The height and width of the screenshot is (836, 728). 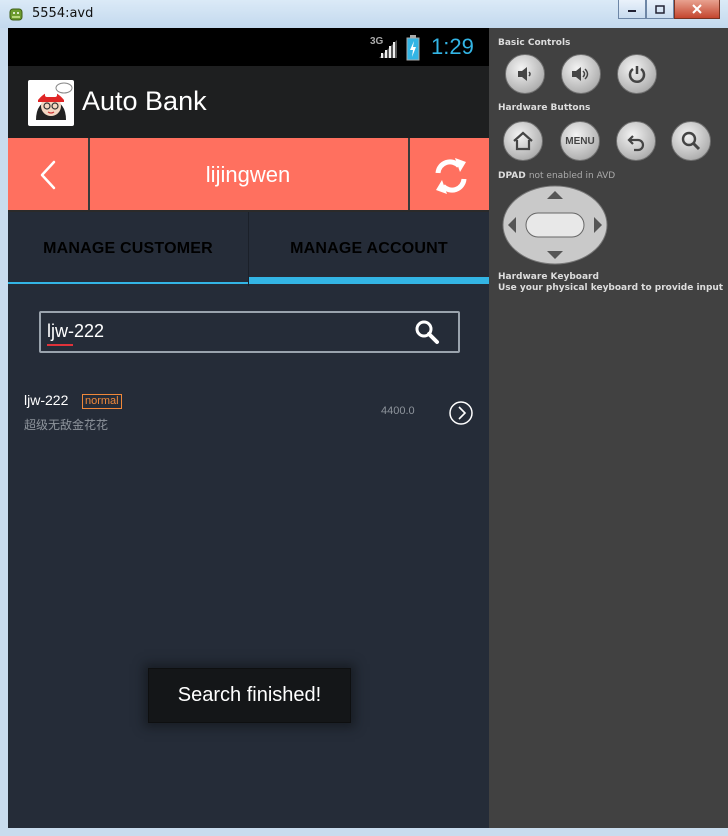 I want to click on back-arrow-icon, so click(x=636, y=143).